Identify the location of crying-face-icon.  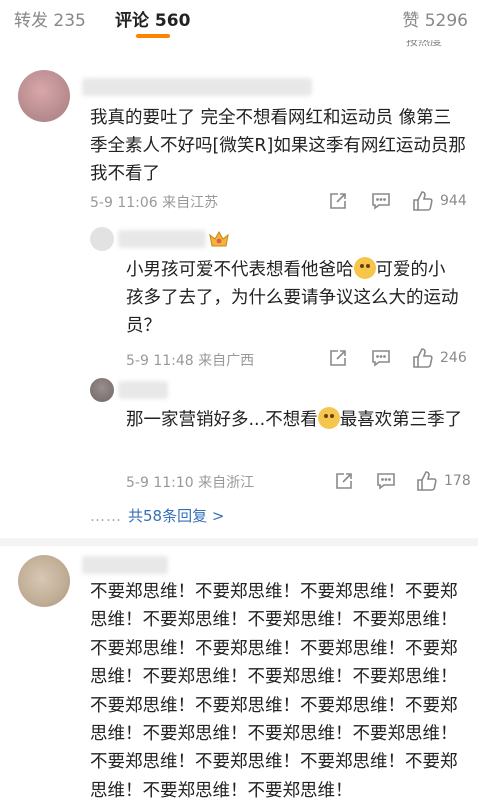
(328, 418).